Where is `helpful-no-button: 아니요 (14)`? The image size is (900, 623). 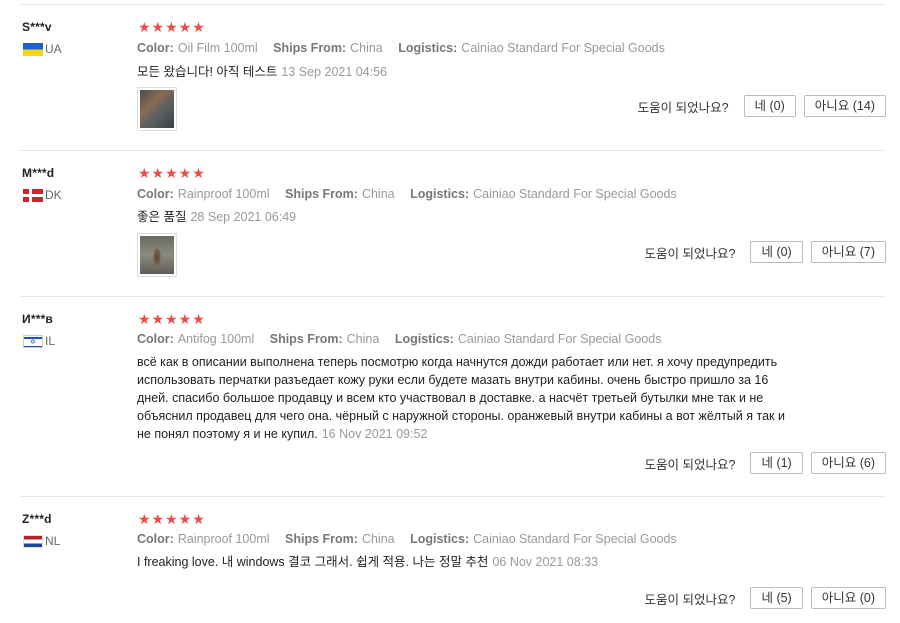 helpful-no-button: 아니요 (14) is located at coordinates (844, 106).